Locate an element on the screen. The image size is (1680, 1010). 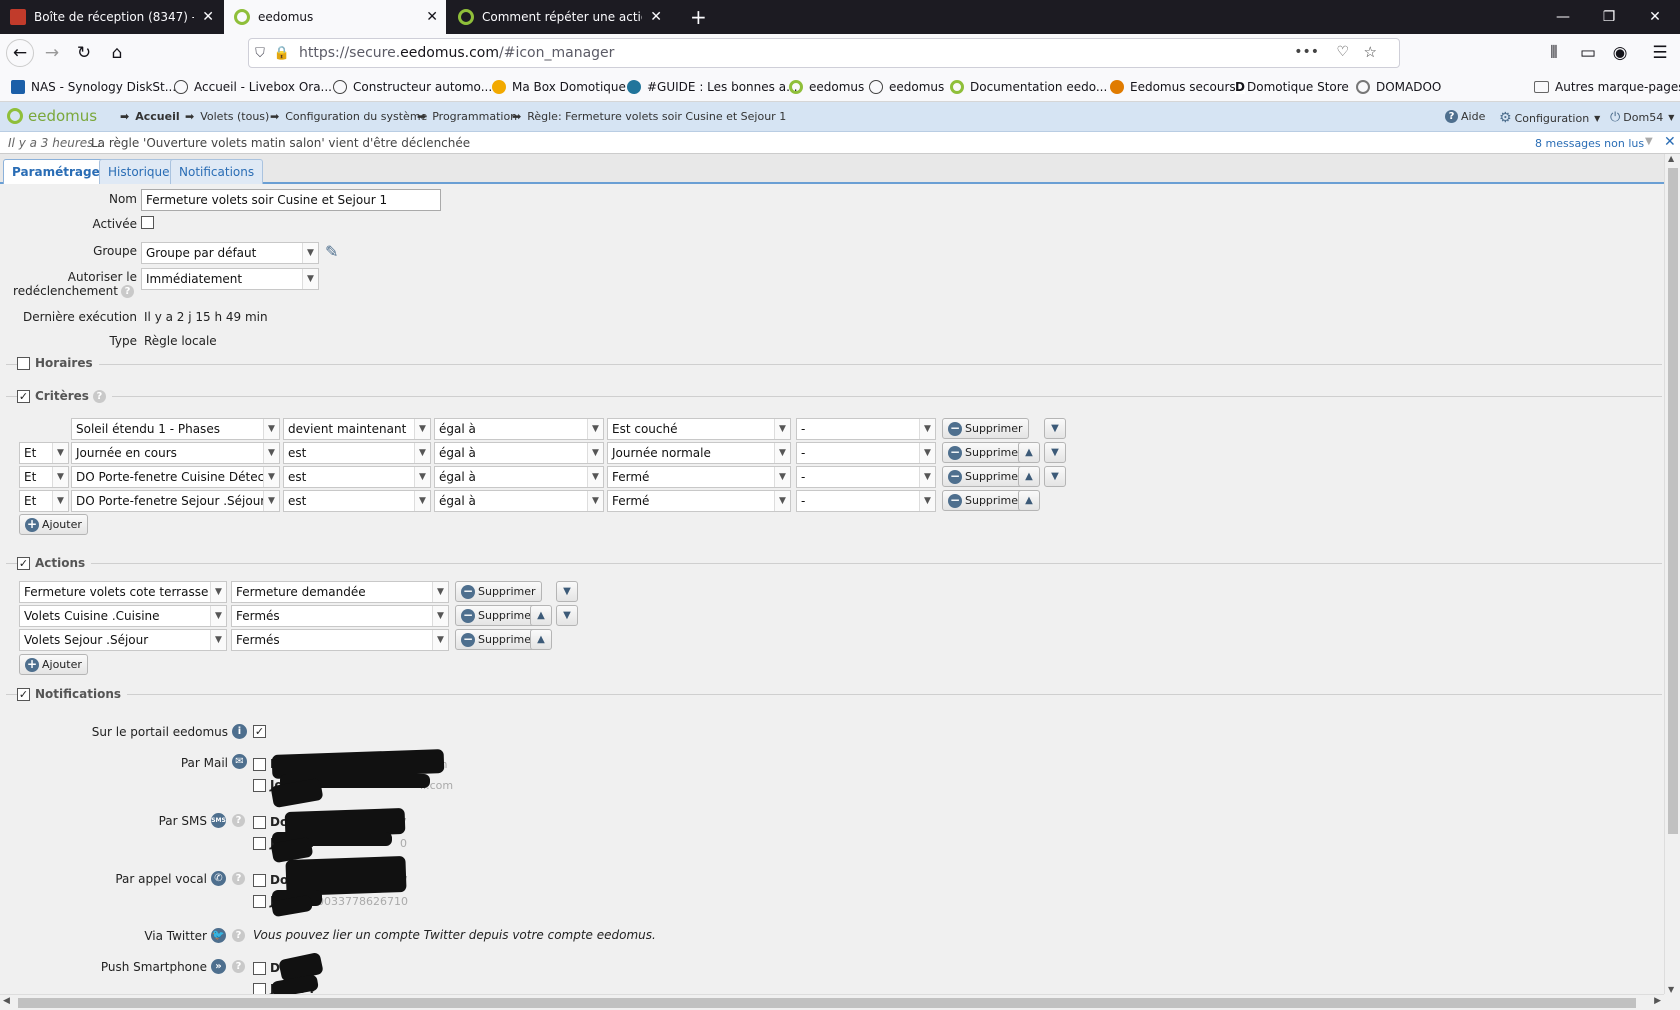
configuration-menu: ⚙ Configuration ▼ is located at coordinates (1549, 118).